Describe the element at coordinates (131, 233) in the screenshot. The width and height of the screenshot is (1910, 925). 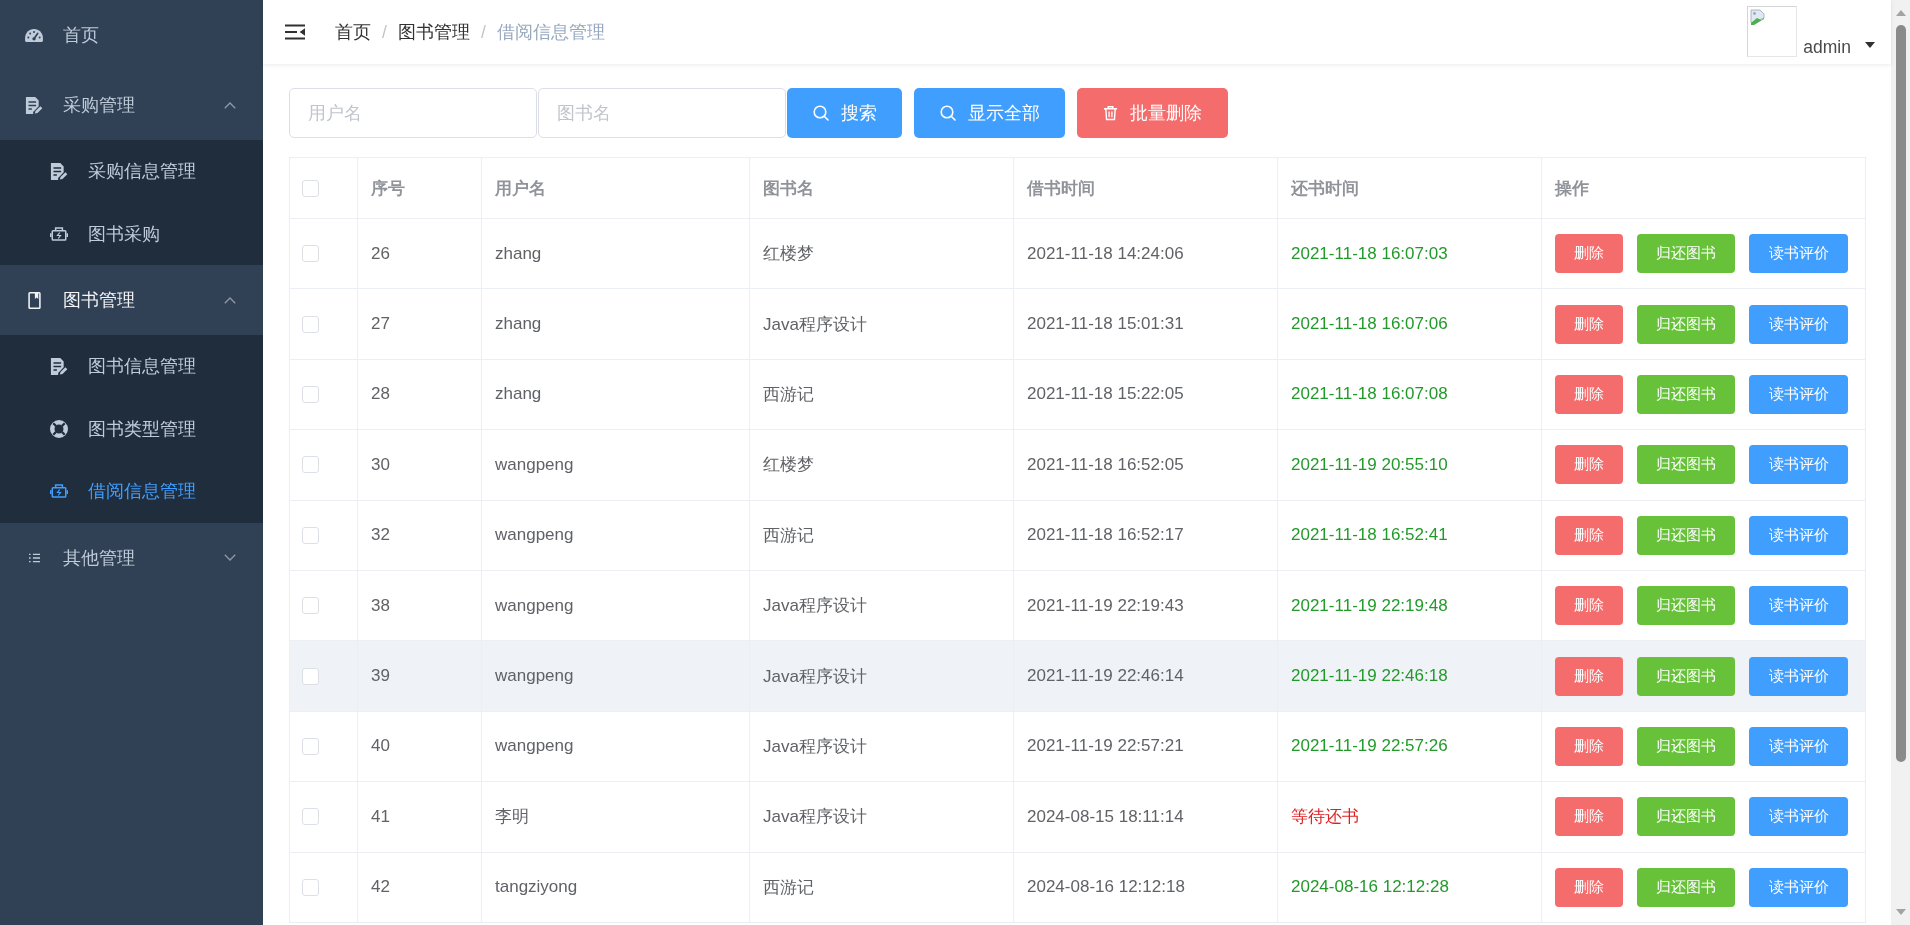
I see `menu-item: 图书采购` at that location.